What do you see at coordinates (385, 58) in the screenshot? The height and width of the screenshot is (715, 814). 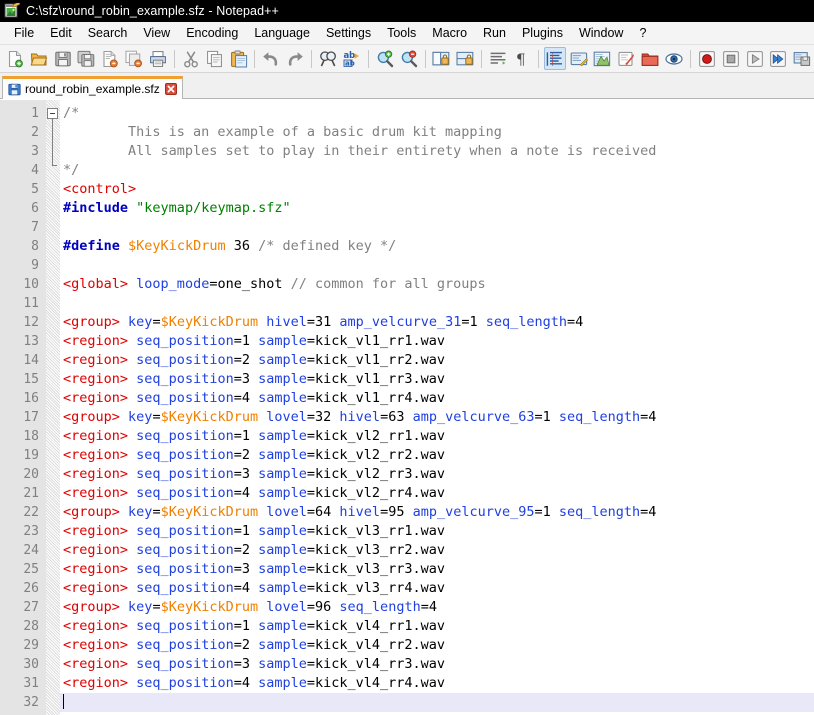 I see `zoom-in-icon` at bounding box center [385, 58].